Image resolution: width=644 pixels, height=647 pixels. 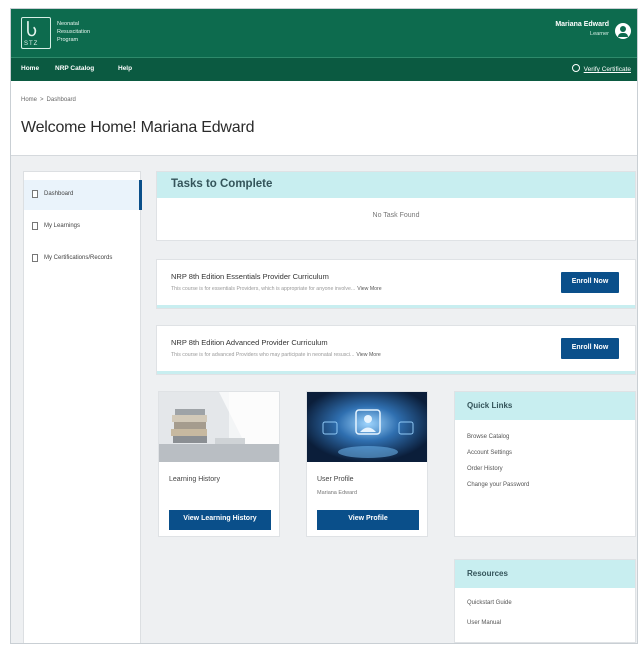 What do you see at coordinates (396, 185) in the screenshot?
I see `tasks-title: Tasks to Complete` at bounding box center [396, 185].